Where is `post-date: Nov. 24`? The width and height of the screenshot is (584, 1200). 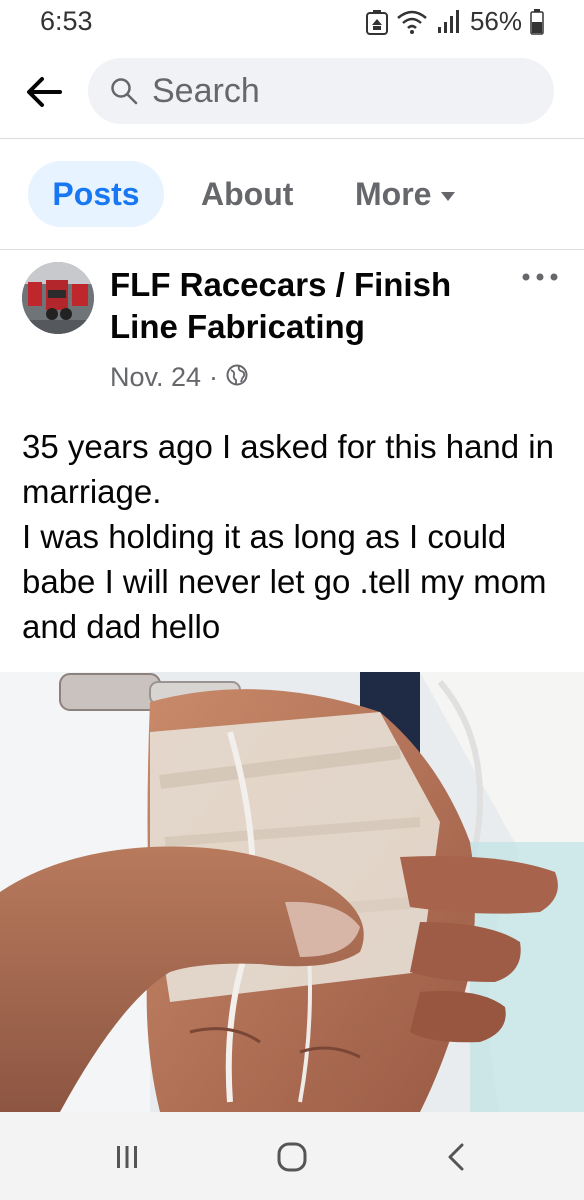 post-date: Nov. 24 is located at coordinates (155, 377).